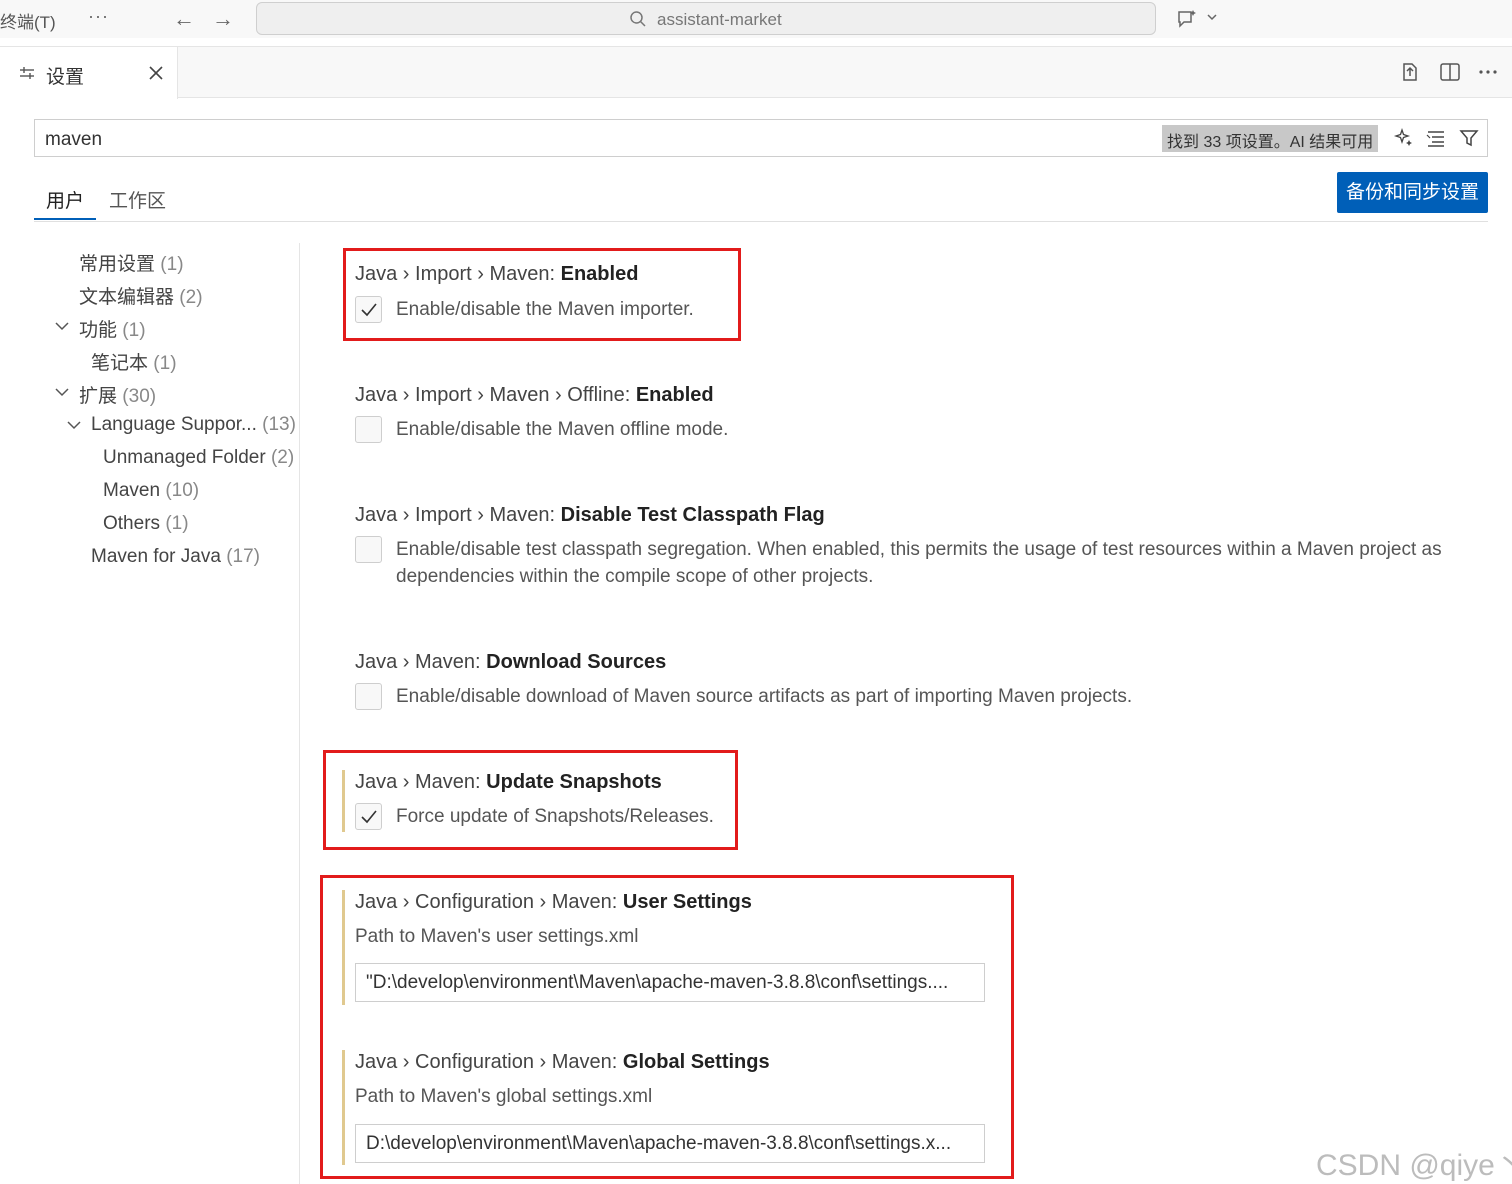  I want to click on tab-workspace: 工作区, so click(137, 199).